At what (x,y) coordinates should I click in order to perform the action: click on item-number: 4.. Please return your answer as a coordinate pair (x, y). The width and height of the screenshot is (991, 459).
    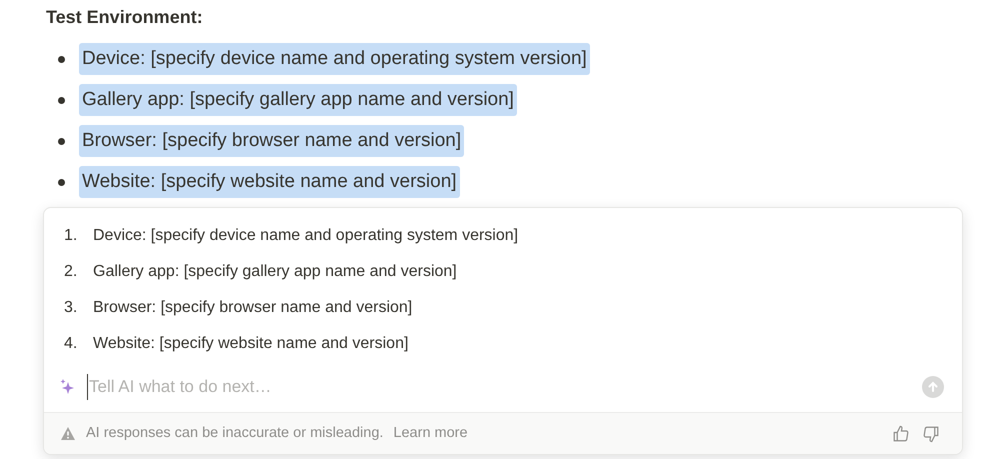
    Looking at the image, I should click on (71, 344).